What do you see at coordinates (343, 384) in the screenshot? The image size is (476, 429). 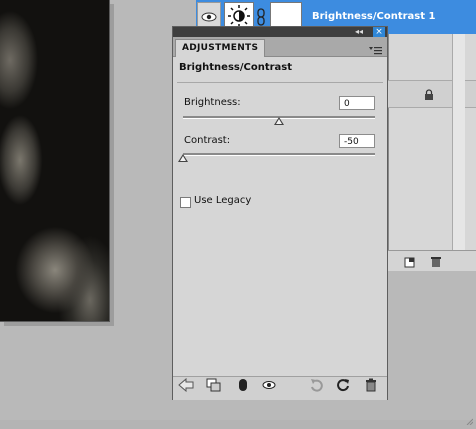 I see `refresh-icon` at bounding box center [343, 384].